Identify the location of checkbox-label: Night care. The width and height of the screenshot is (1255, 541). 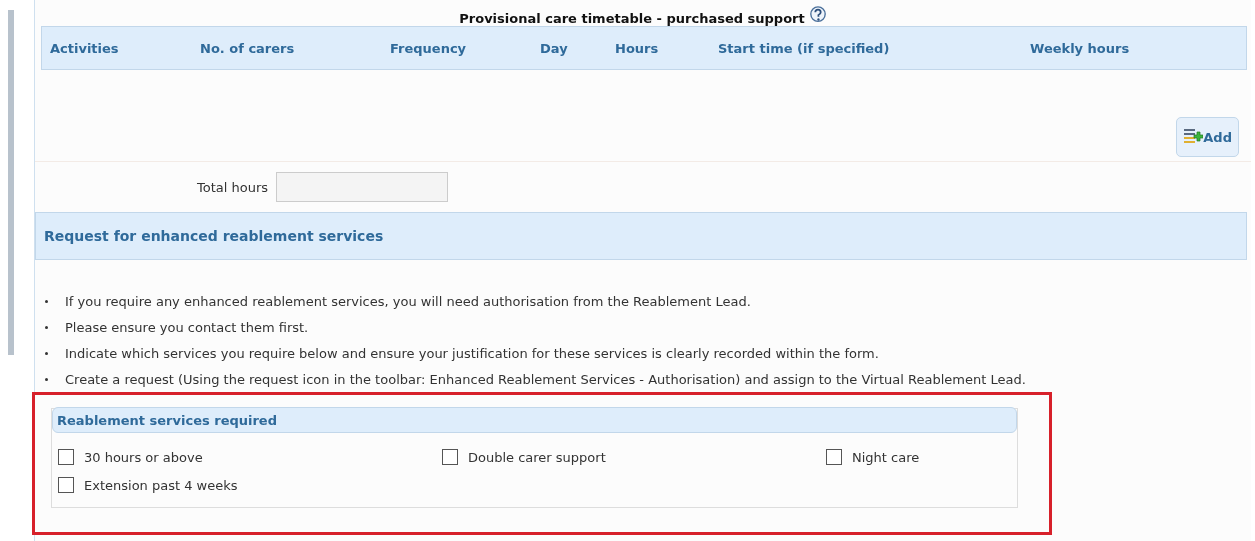
(886, 457).